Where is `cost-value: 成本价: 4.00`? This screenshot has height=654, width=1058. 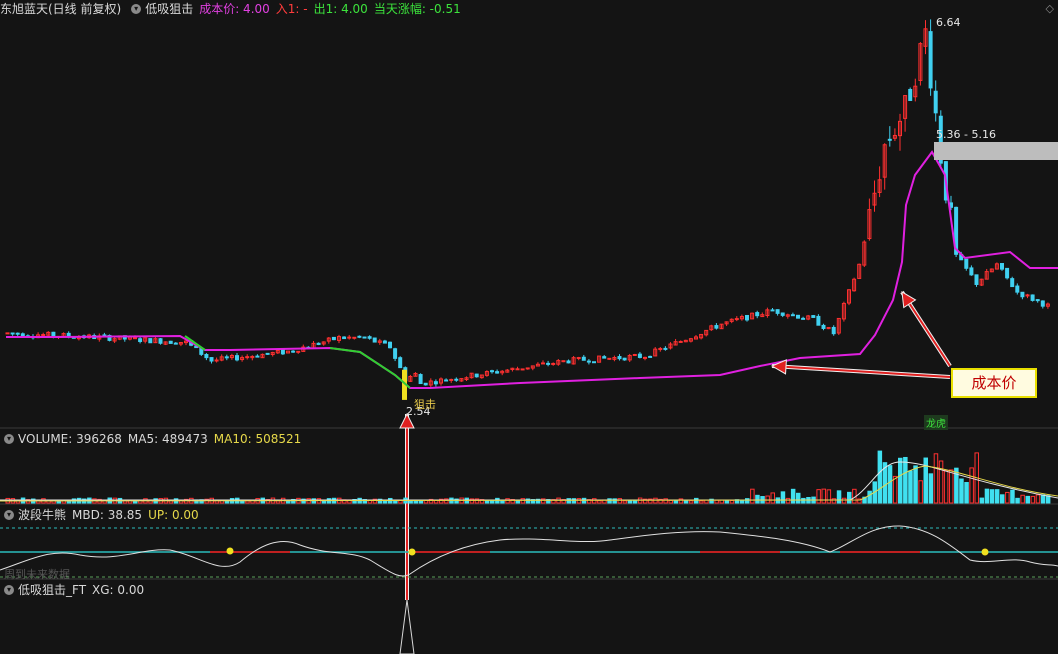
cost-value: 成本价: 4.00 is located at coordinates (234, 9).